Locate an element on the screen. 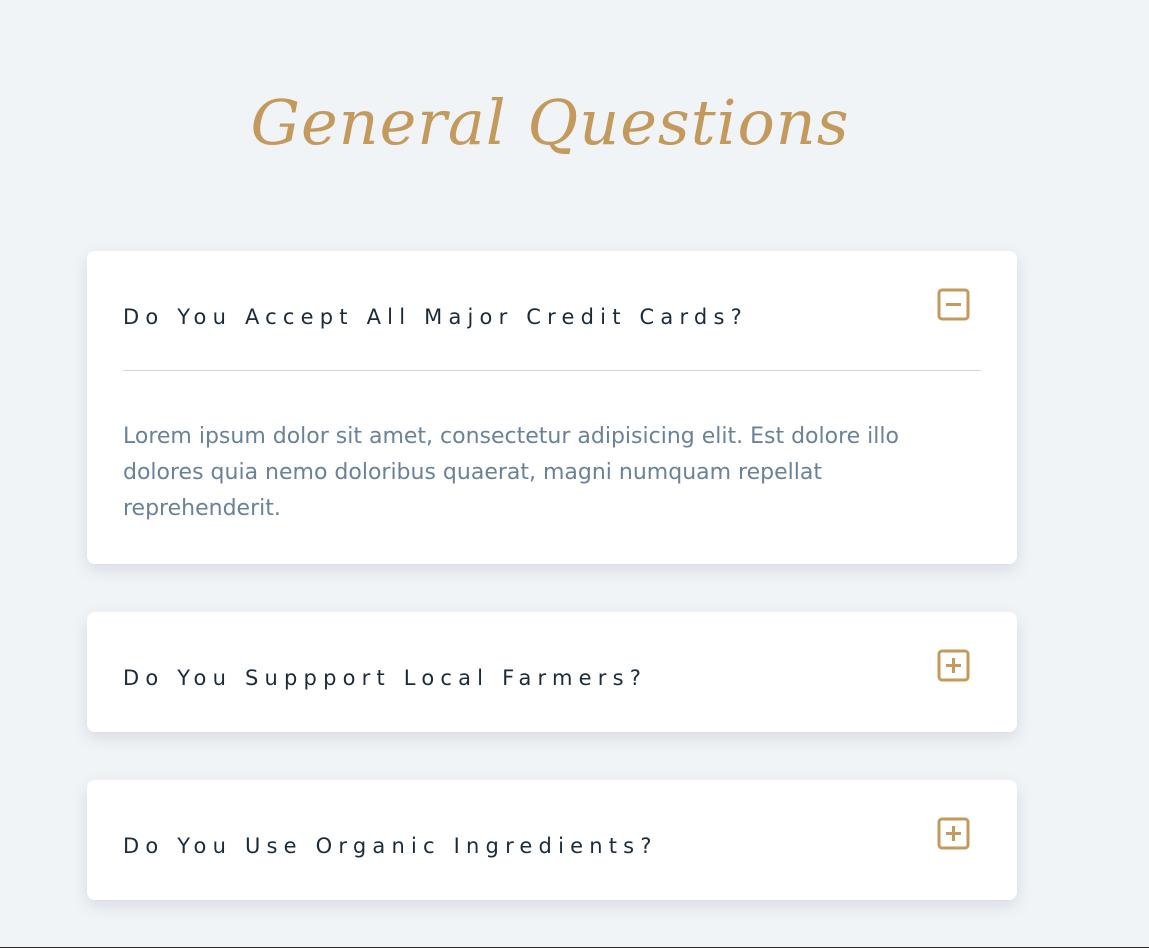  faq-question: Do You Suppport Local Farmers? is located at coordinates (385, 678).